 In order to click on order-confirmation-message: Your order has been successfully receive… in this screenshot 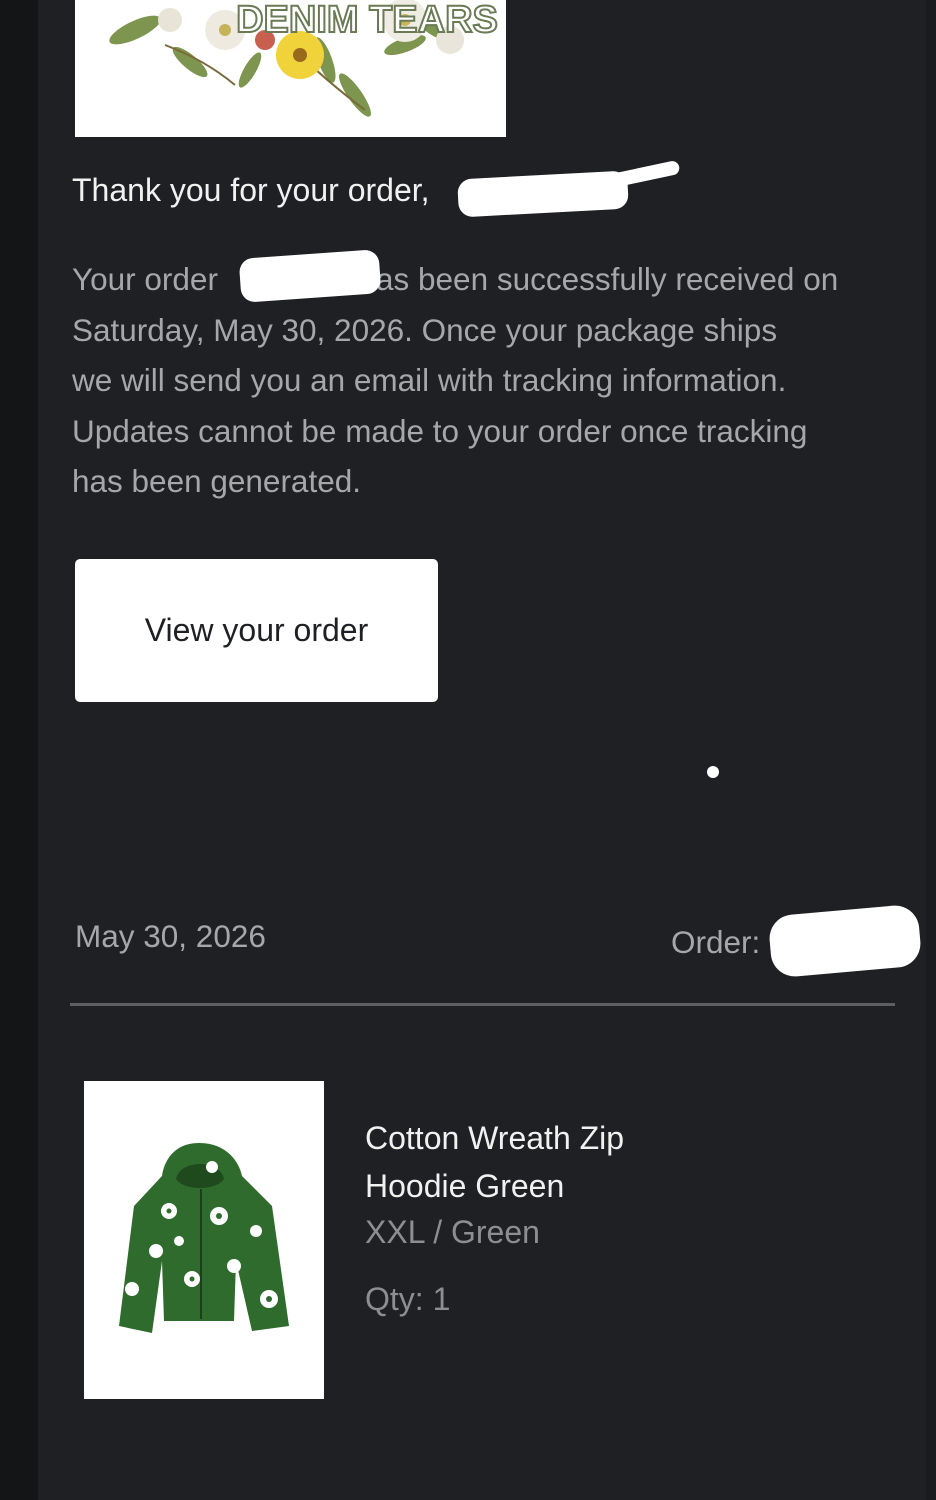, I will do `click(487, 380)`.